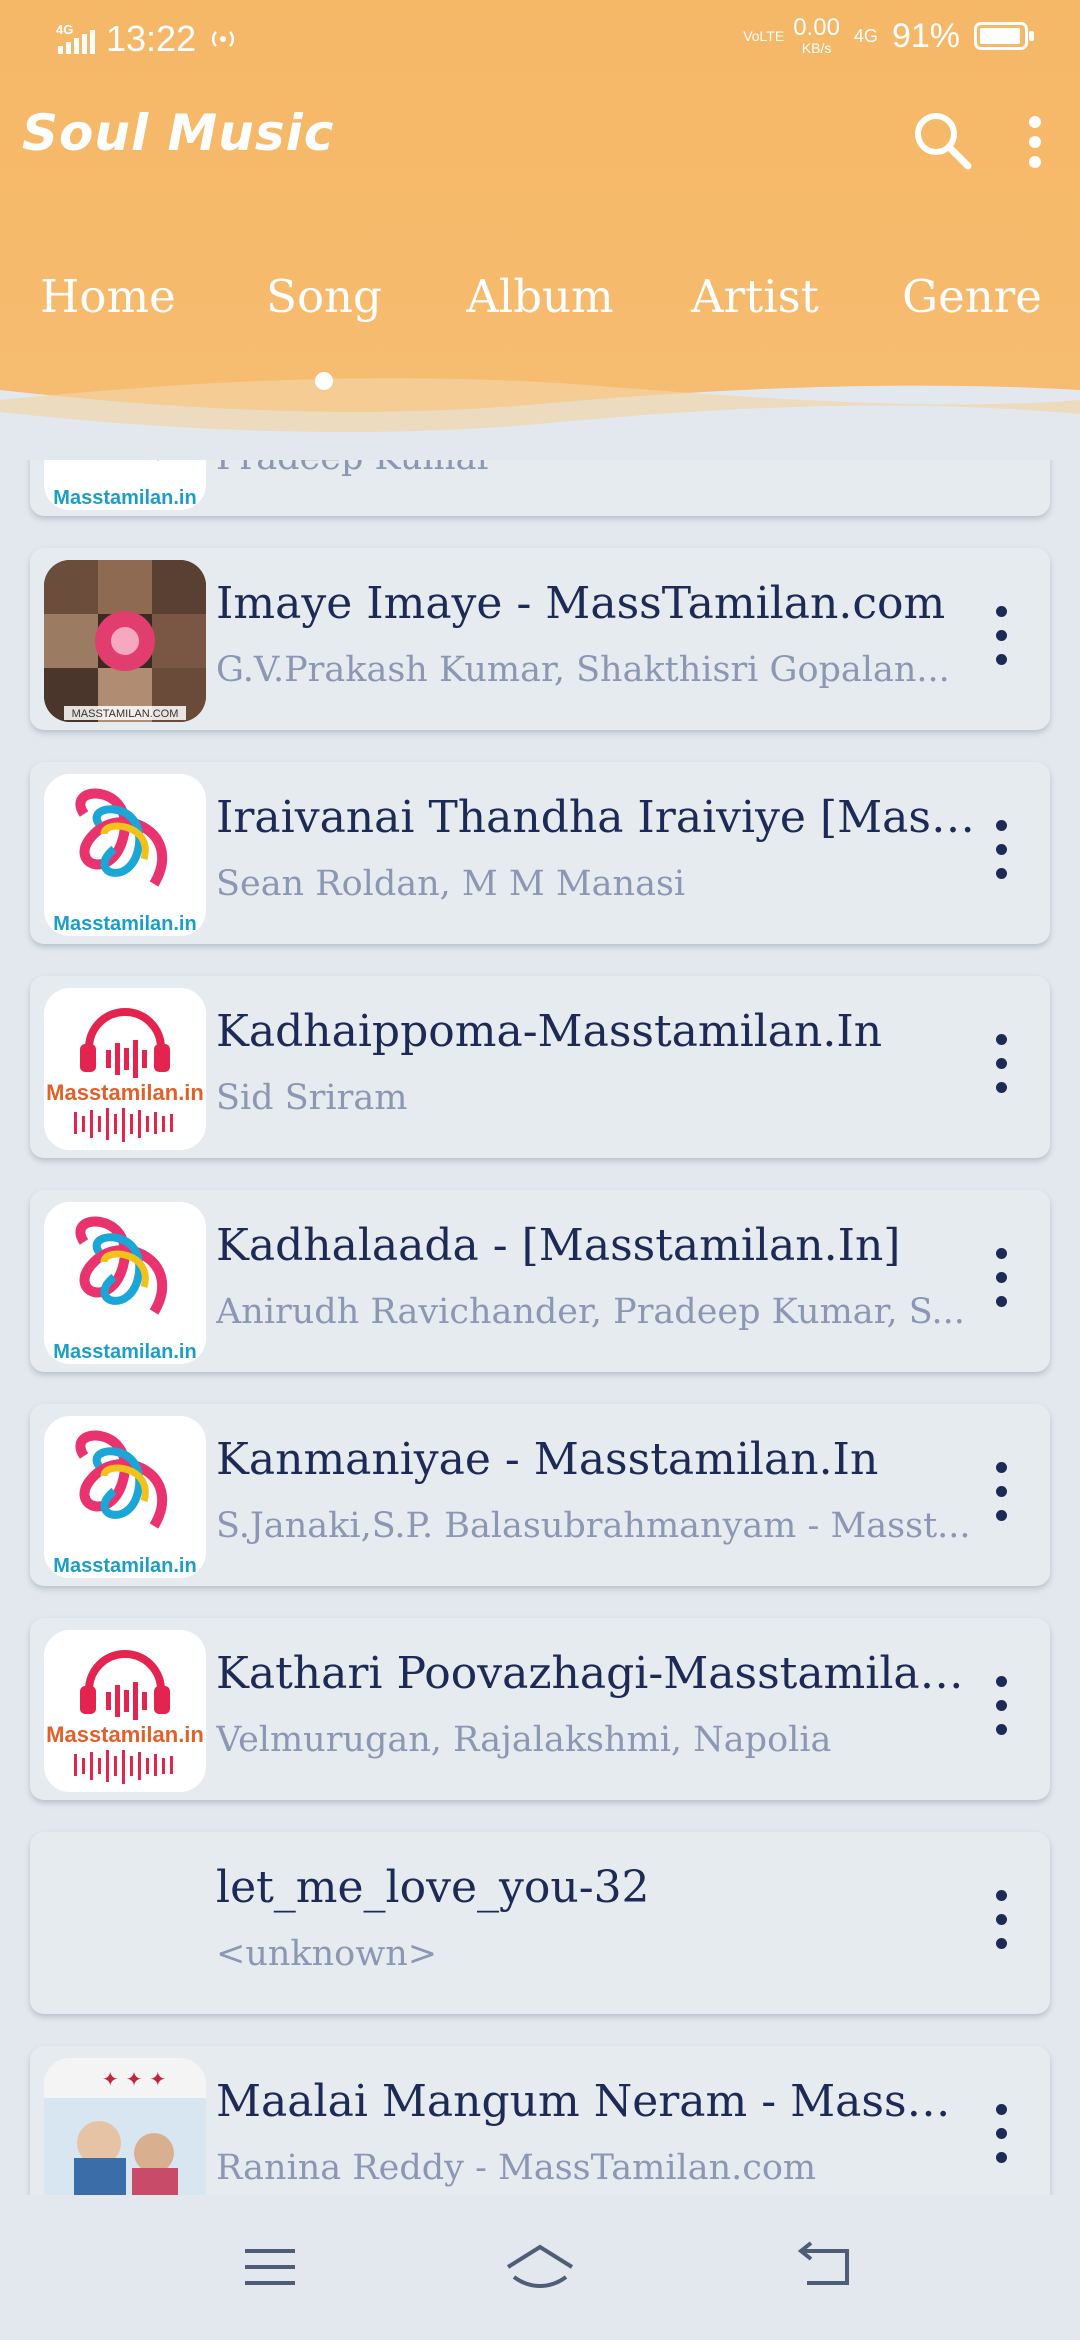  What do you see at coordinates (540, 42) in the screenshot?
I see `status-bar: 4G 13:22 VoLTE 0.00 KB/s 4G 91%` at bounding box center [540, 42].